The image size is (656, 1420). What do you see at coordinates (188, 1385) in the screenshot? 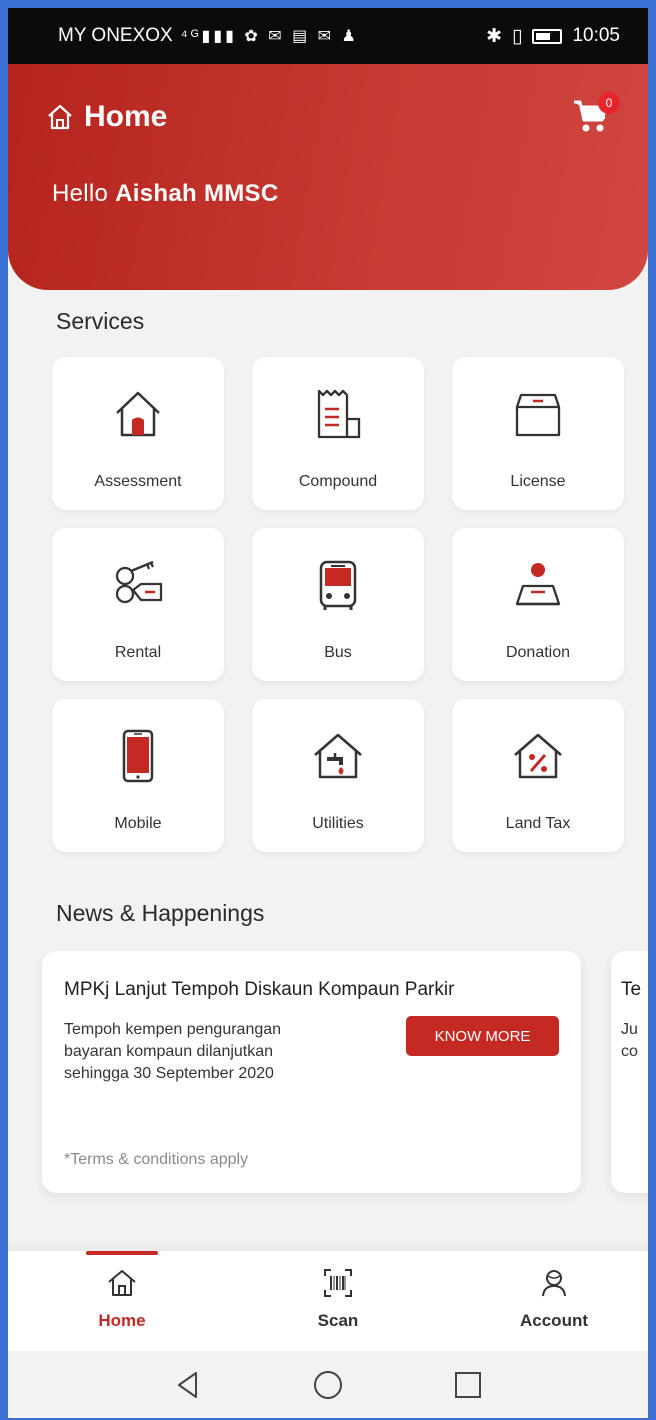
I see `back-icon` at bounding box center [188, 1385].